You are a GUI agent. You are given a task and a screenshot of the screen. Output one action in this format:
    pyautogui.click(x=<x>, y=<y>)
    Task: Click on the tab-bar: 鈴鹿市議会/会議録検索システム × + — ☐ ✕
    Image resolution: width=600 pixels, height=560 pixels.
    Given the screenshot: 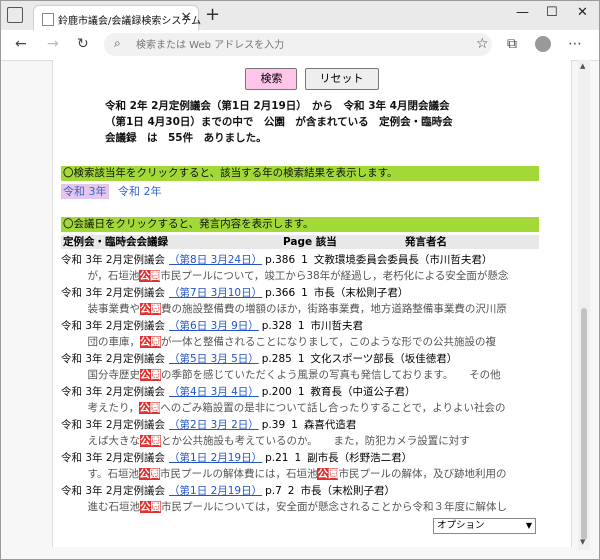 What is the action you would take?
    pyautogui.click(x=300, y=16)
    